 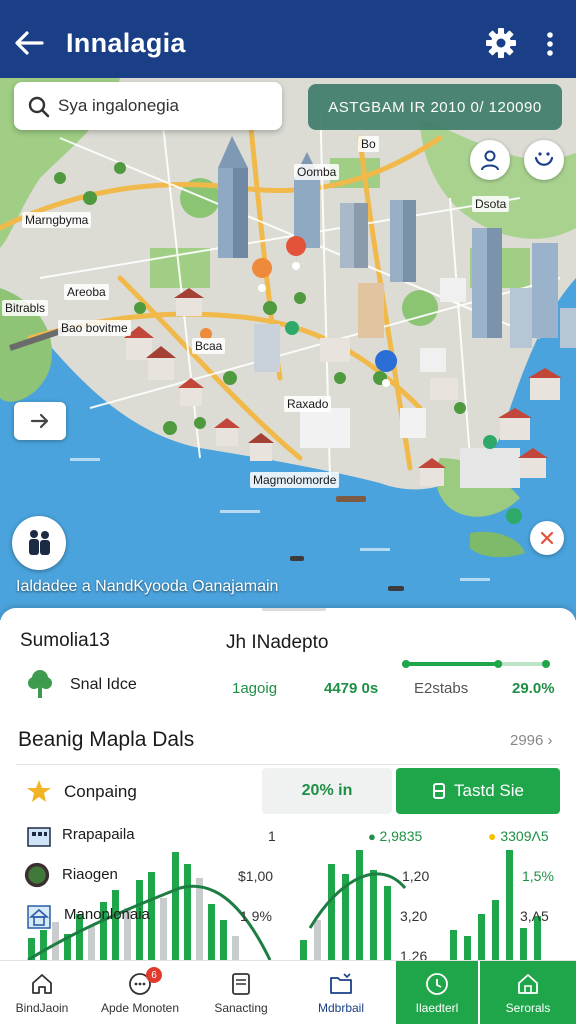 What do you see at coordinates (209, 346) in the screenshot?
I see `map-label: Bcaa` at bounding box center [209, 346].